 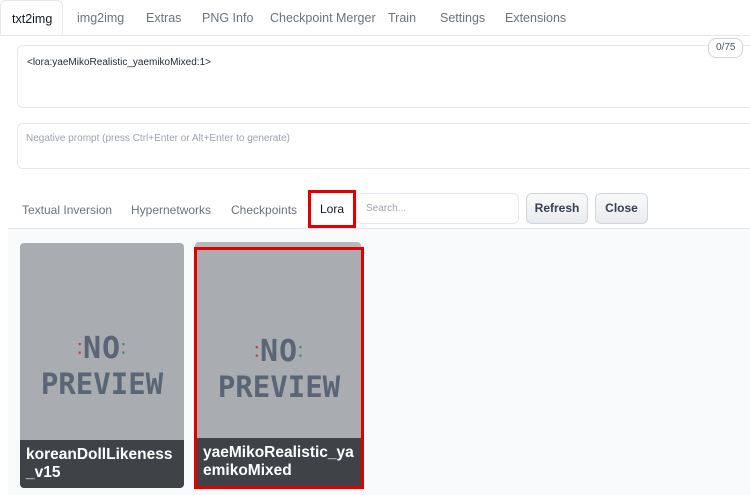 What do you see at coordinates (279, 462) in the screenshot?
I see `card-name: yaeMikoRealistic_yaemikoMixed` at bounding box center [279, 462].